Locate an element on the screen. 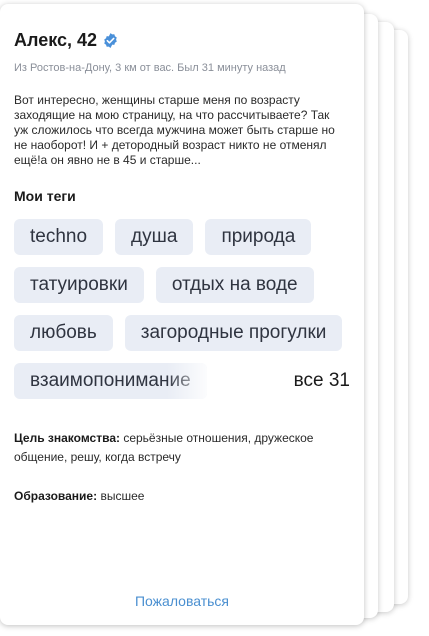 Image resolution: width=429 pixels, height=636 pixels. education: Образование: высшее is located at coordinates (182, 496).